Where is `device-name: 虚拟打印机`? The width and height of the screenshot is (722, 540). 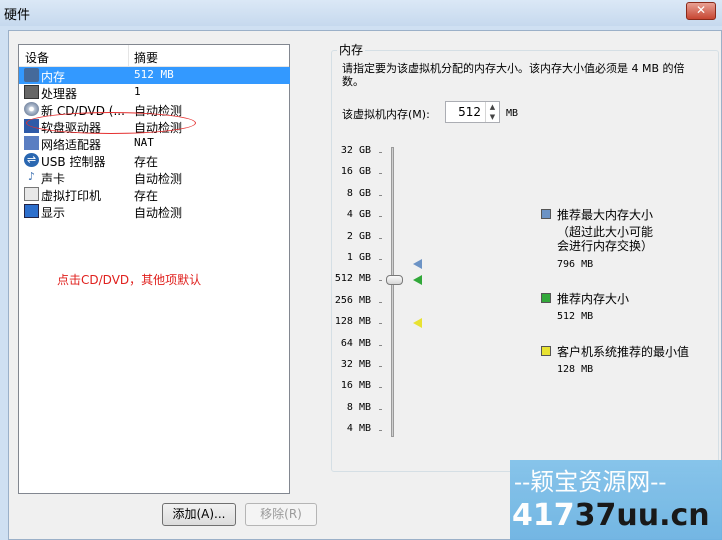
device-name: 虚拟打印机 is located at coordinates (71, 196).